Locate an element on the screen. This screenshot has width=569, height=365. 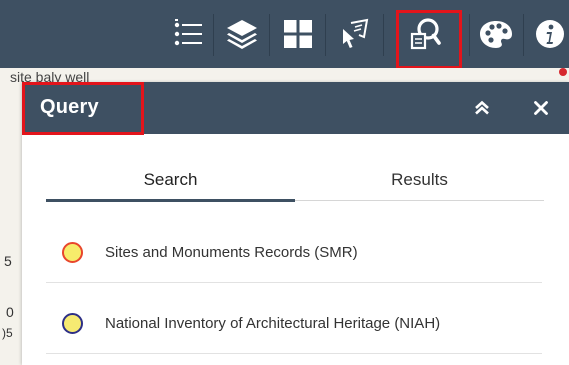
query-item-smr: Sites and Monuments Records (SMR) is located at coordinates (294, 253).